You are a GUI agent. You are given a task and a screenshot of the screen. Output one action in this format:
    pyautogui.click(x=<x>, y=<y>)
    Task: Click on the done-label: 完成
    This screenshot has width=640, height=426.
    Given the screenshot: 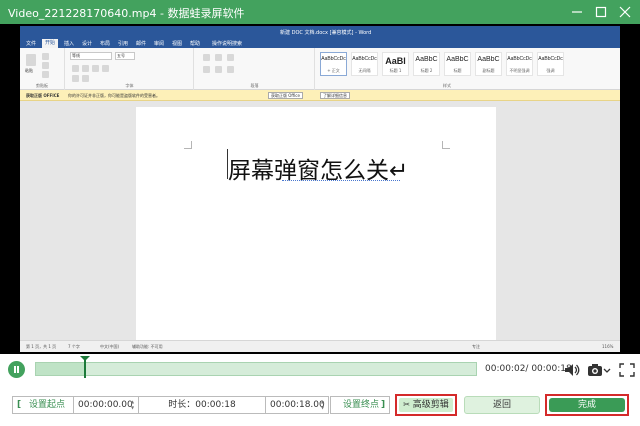 What is the action you would take?
    pyautogui.click(x=587, y=405)
    